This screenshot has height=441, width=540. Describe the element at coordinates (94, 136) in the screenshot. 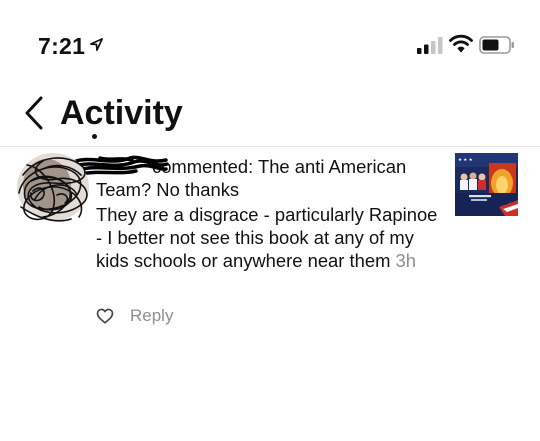

I see `activity-indicator-dot` at that location.